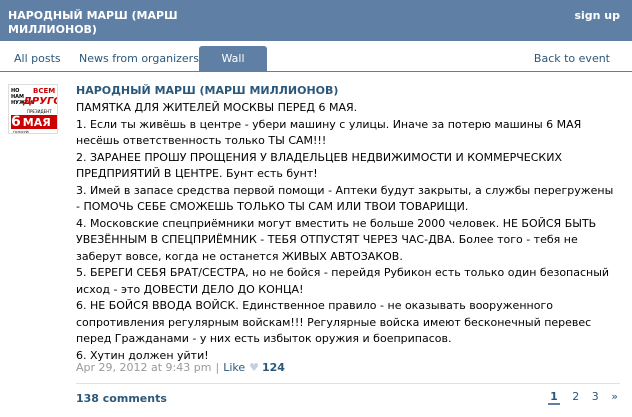 The image size is (632, 417). What do you see at coordinates (139, 58) in the screenshot?
I see `tab-news-from-organizers: News from organizers` at bounding box center [139, 58].